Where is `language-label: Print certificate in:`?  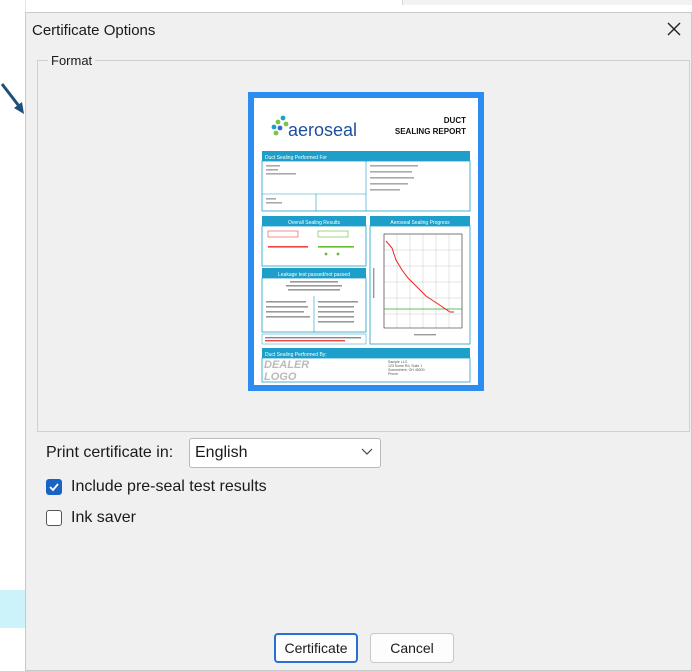 language-label: Print certificate in: is located at coordinates (110, 452).